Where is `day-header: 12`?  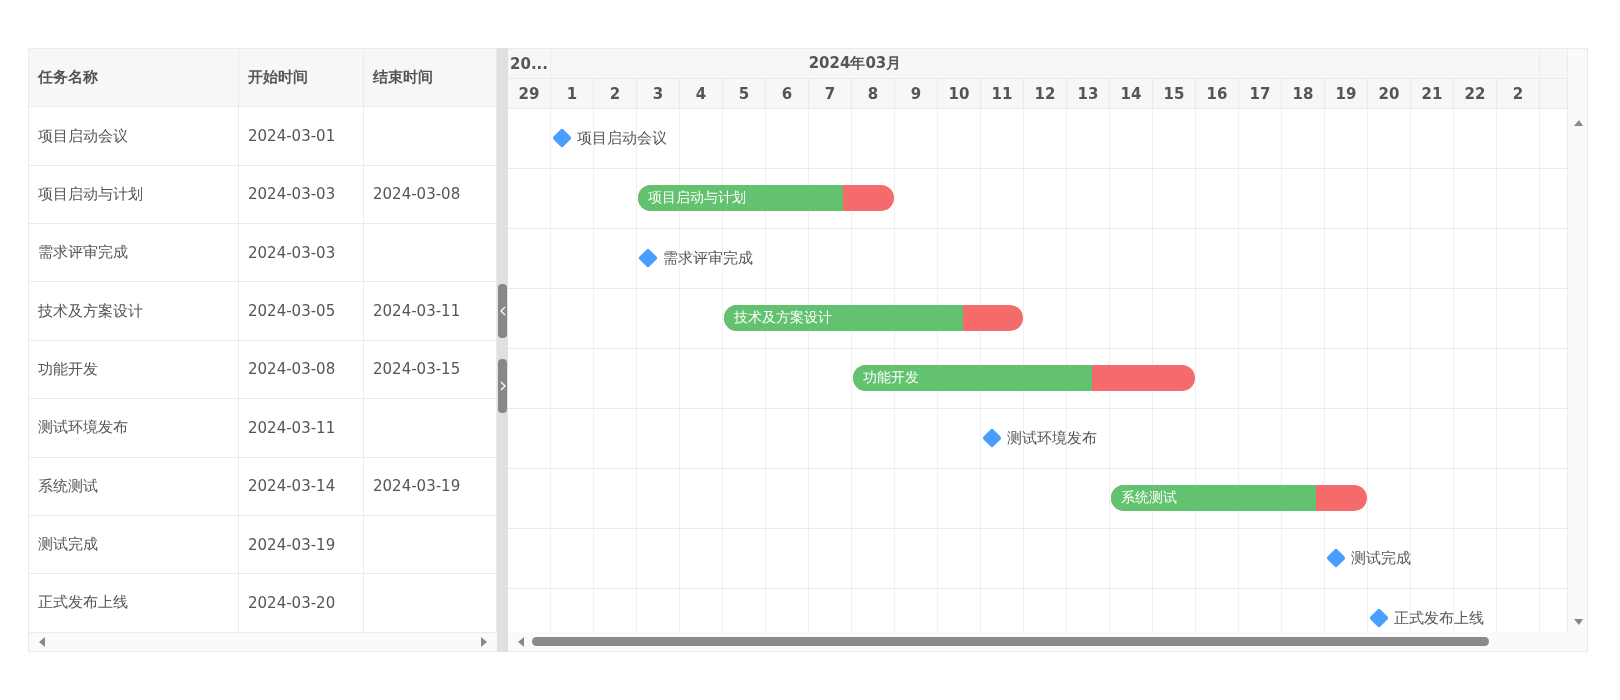
day-header: 12 is located at coordinates (1045, 93).